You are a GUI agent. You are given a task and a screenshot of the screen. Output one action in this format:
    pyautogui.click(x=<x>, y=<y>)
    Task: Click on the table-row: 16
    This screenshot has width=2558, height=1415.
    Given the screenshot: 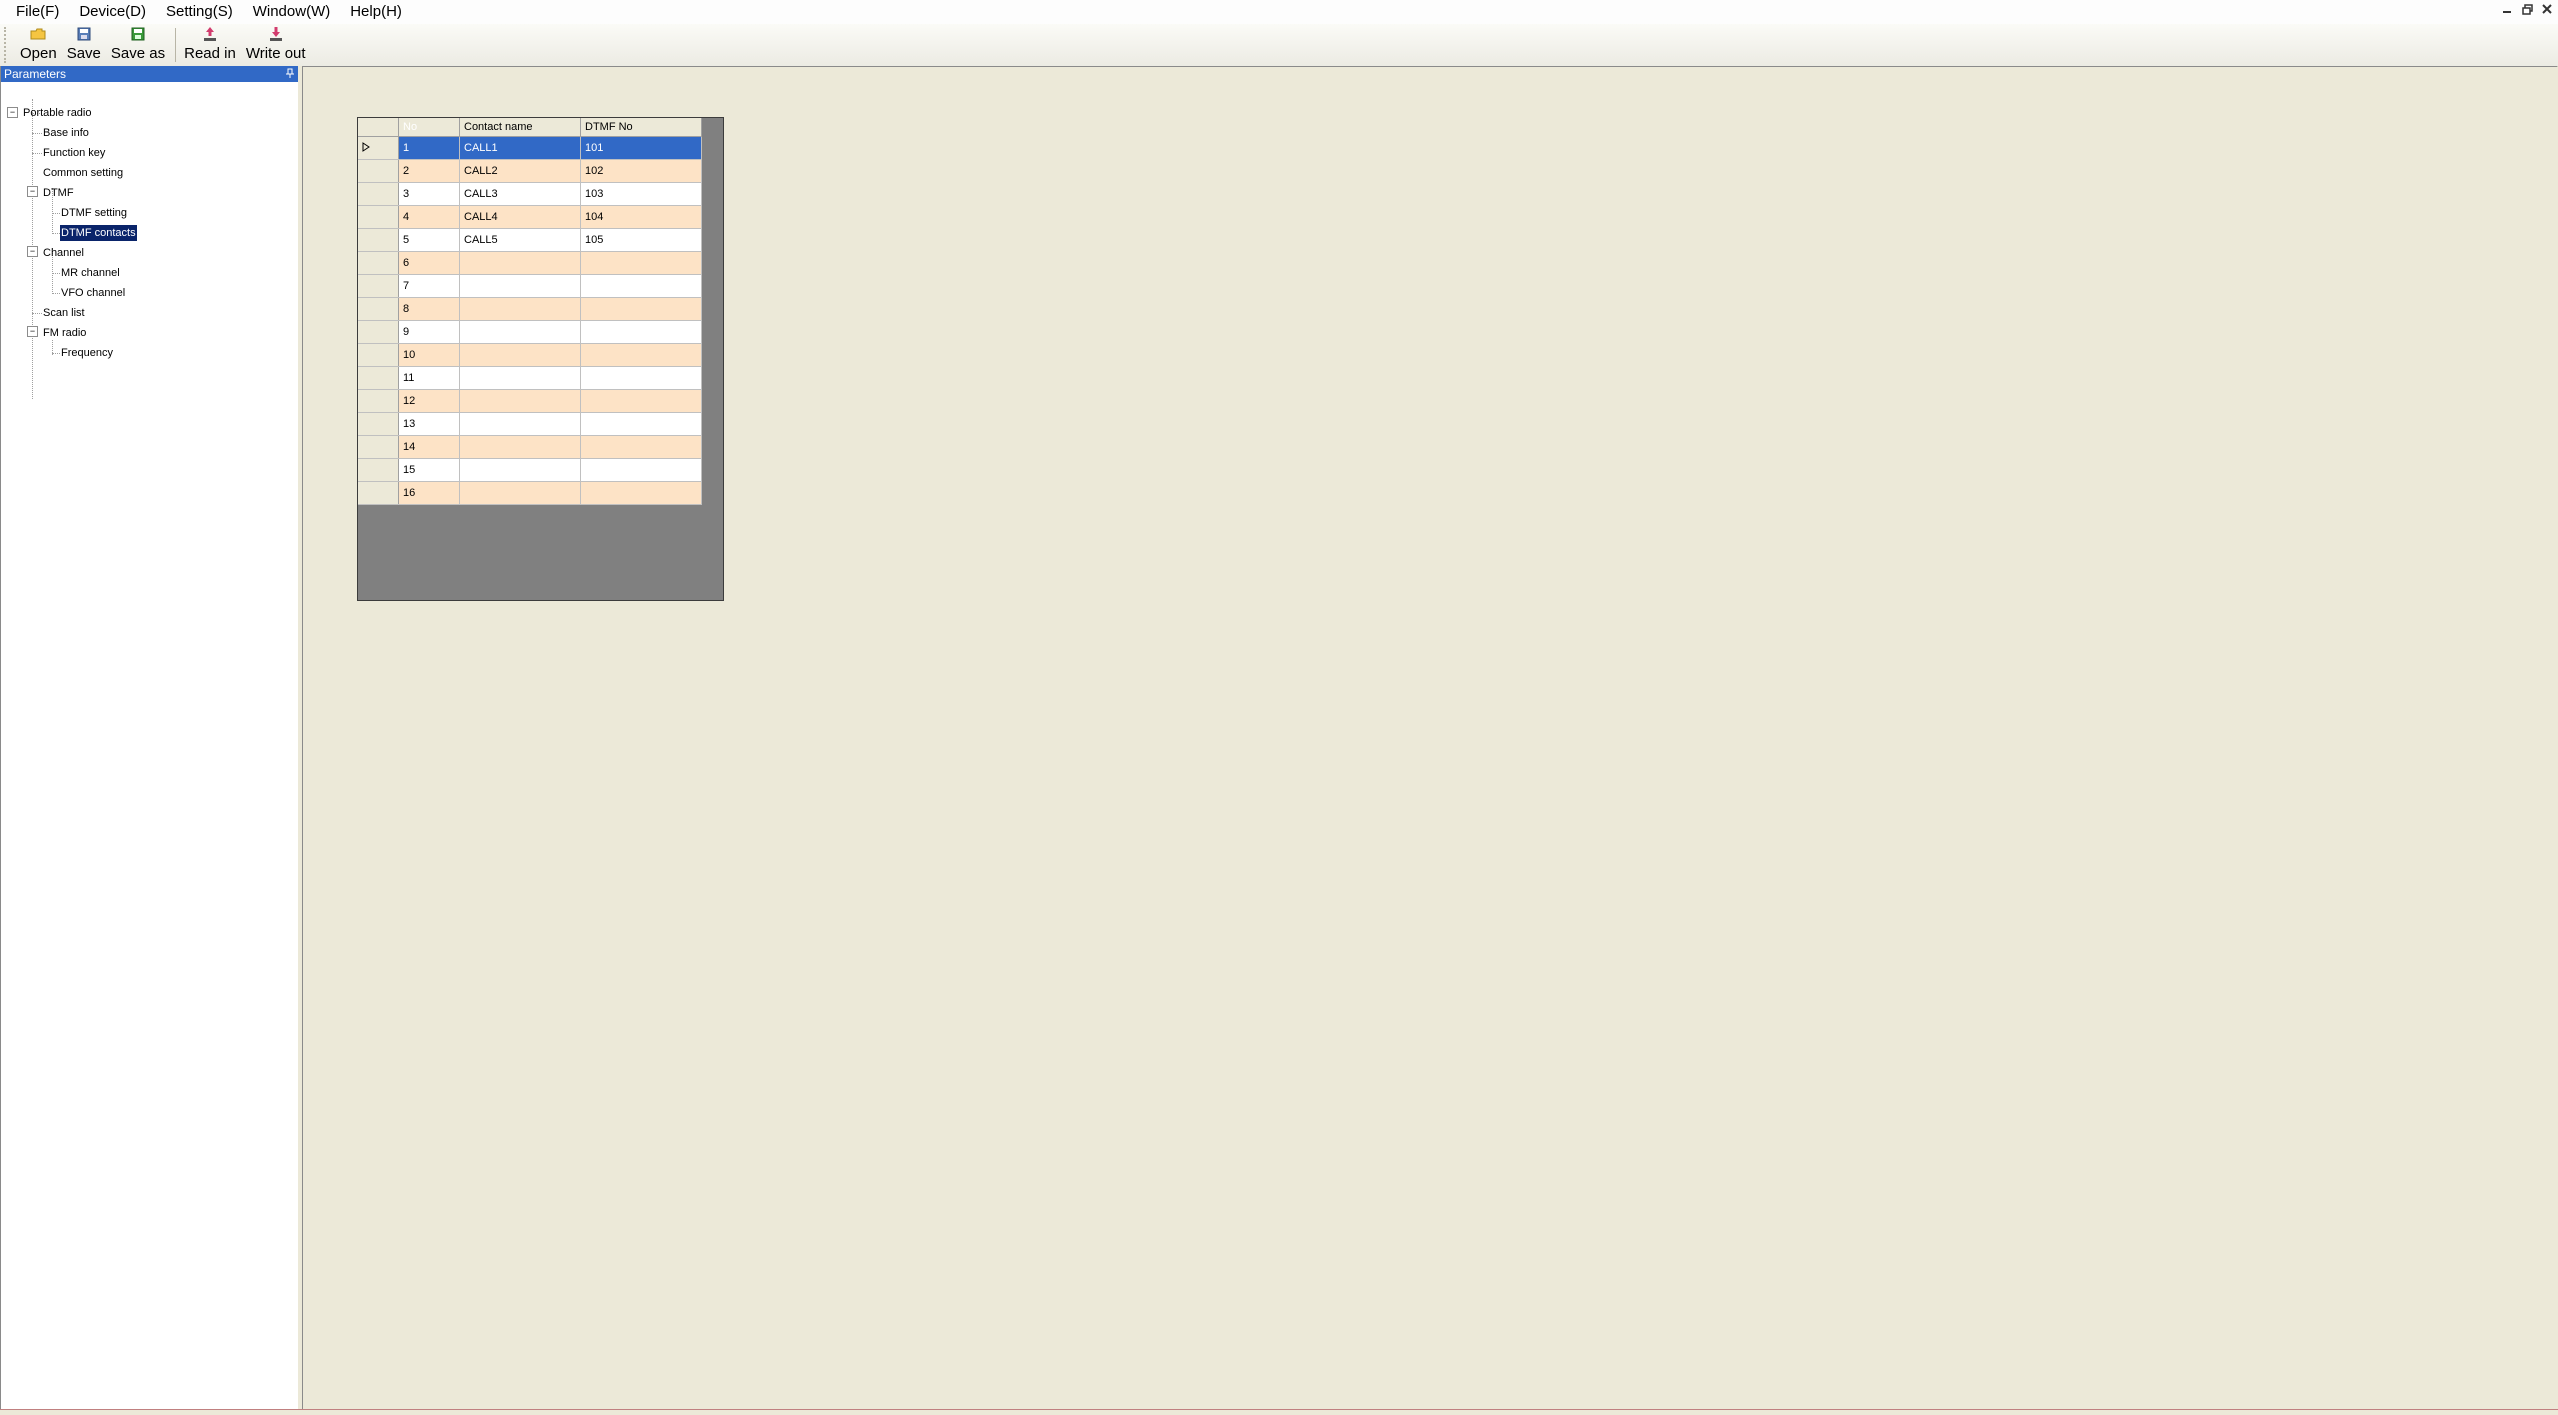 What is the action you would take?
    pyautogui.click(x=530, y=493)
    